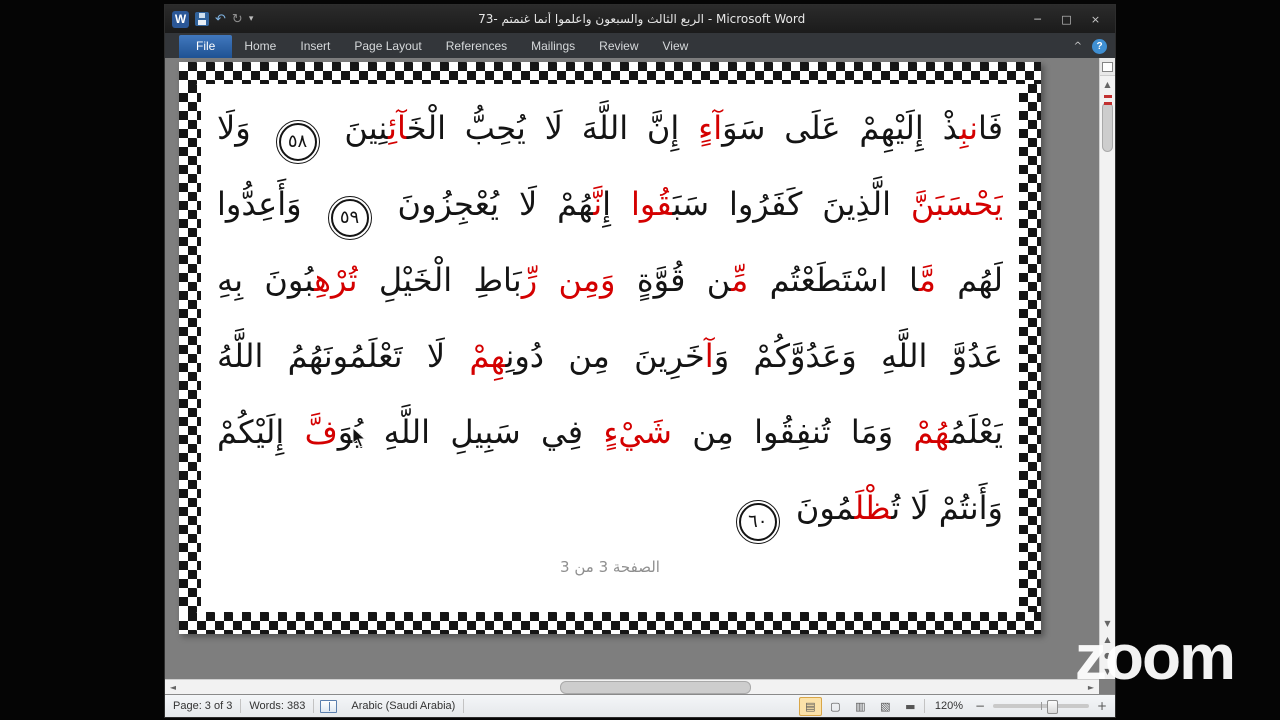 This screenshot has height=720, width=1280. What do you see at coordinates (173, 687) in the screenshot?
I see `scroll-left-button: ◄` at bounding box center [173, 687].